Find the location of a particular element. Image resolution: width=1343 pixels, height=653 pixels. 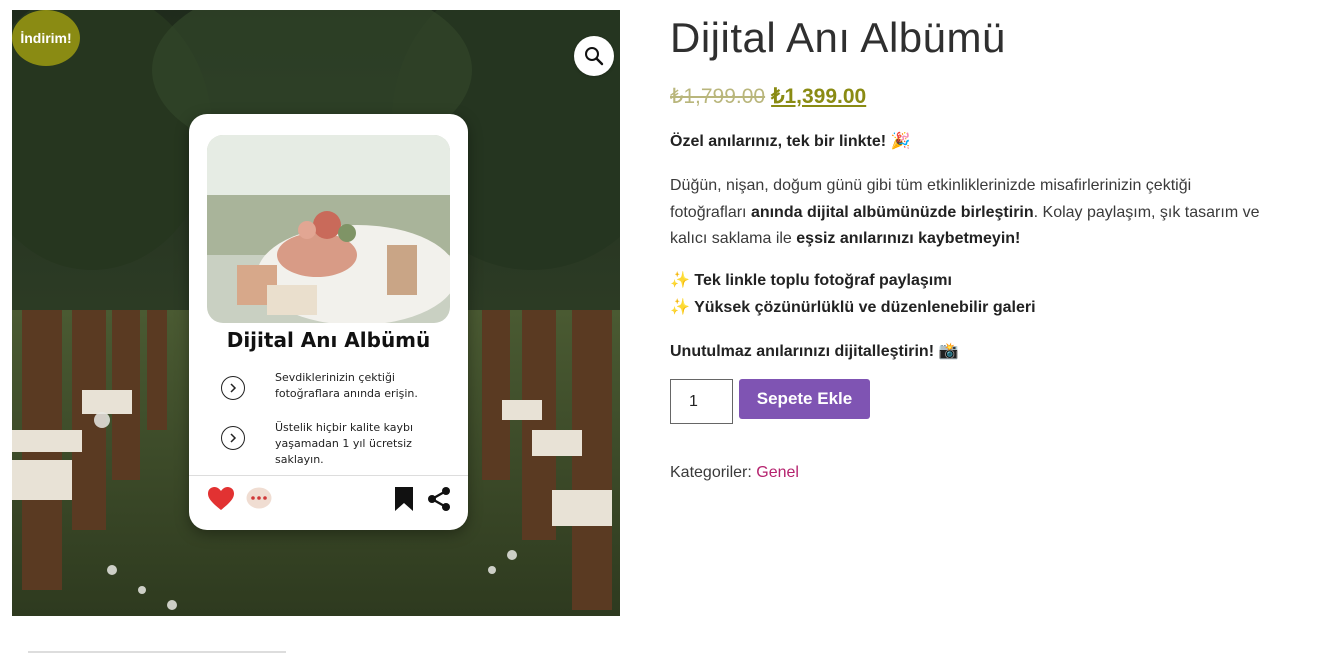

price: ₺1,799.00 ₺1,399.00 is located at coordinates (768, 96).